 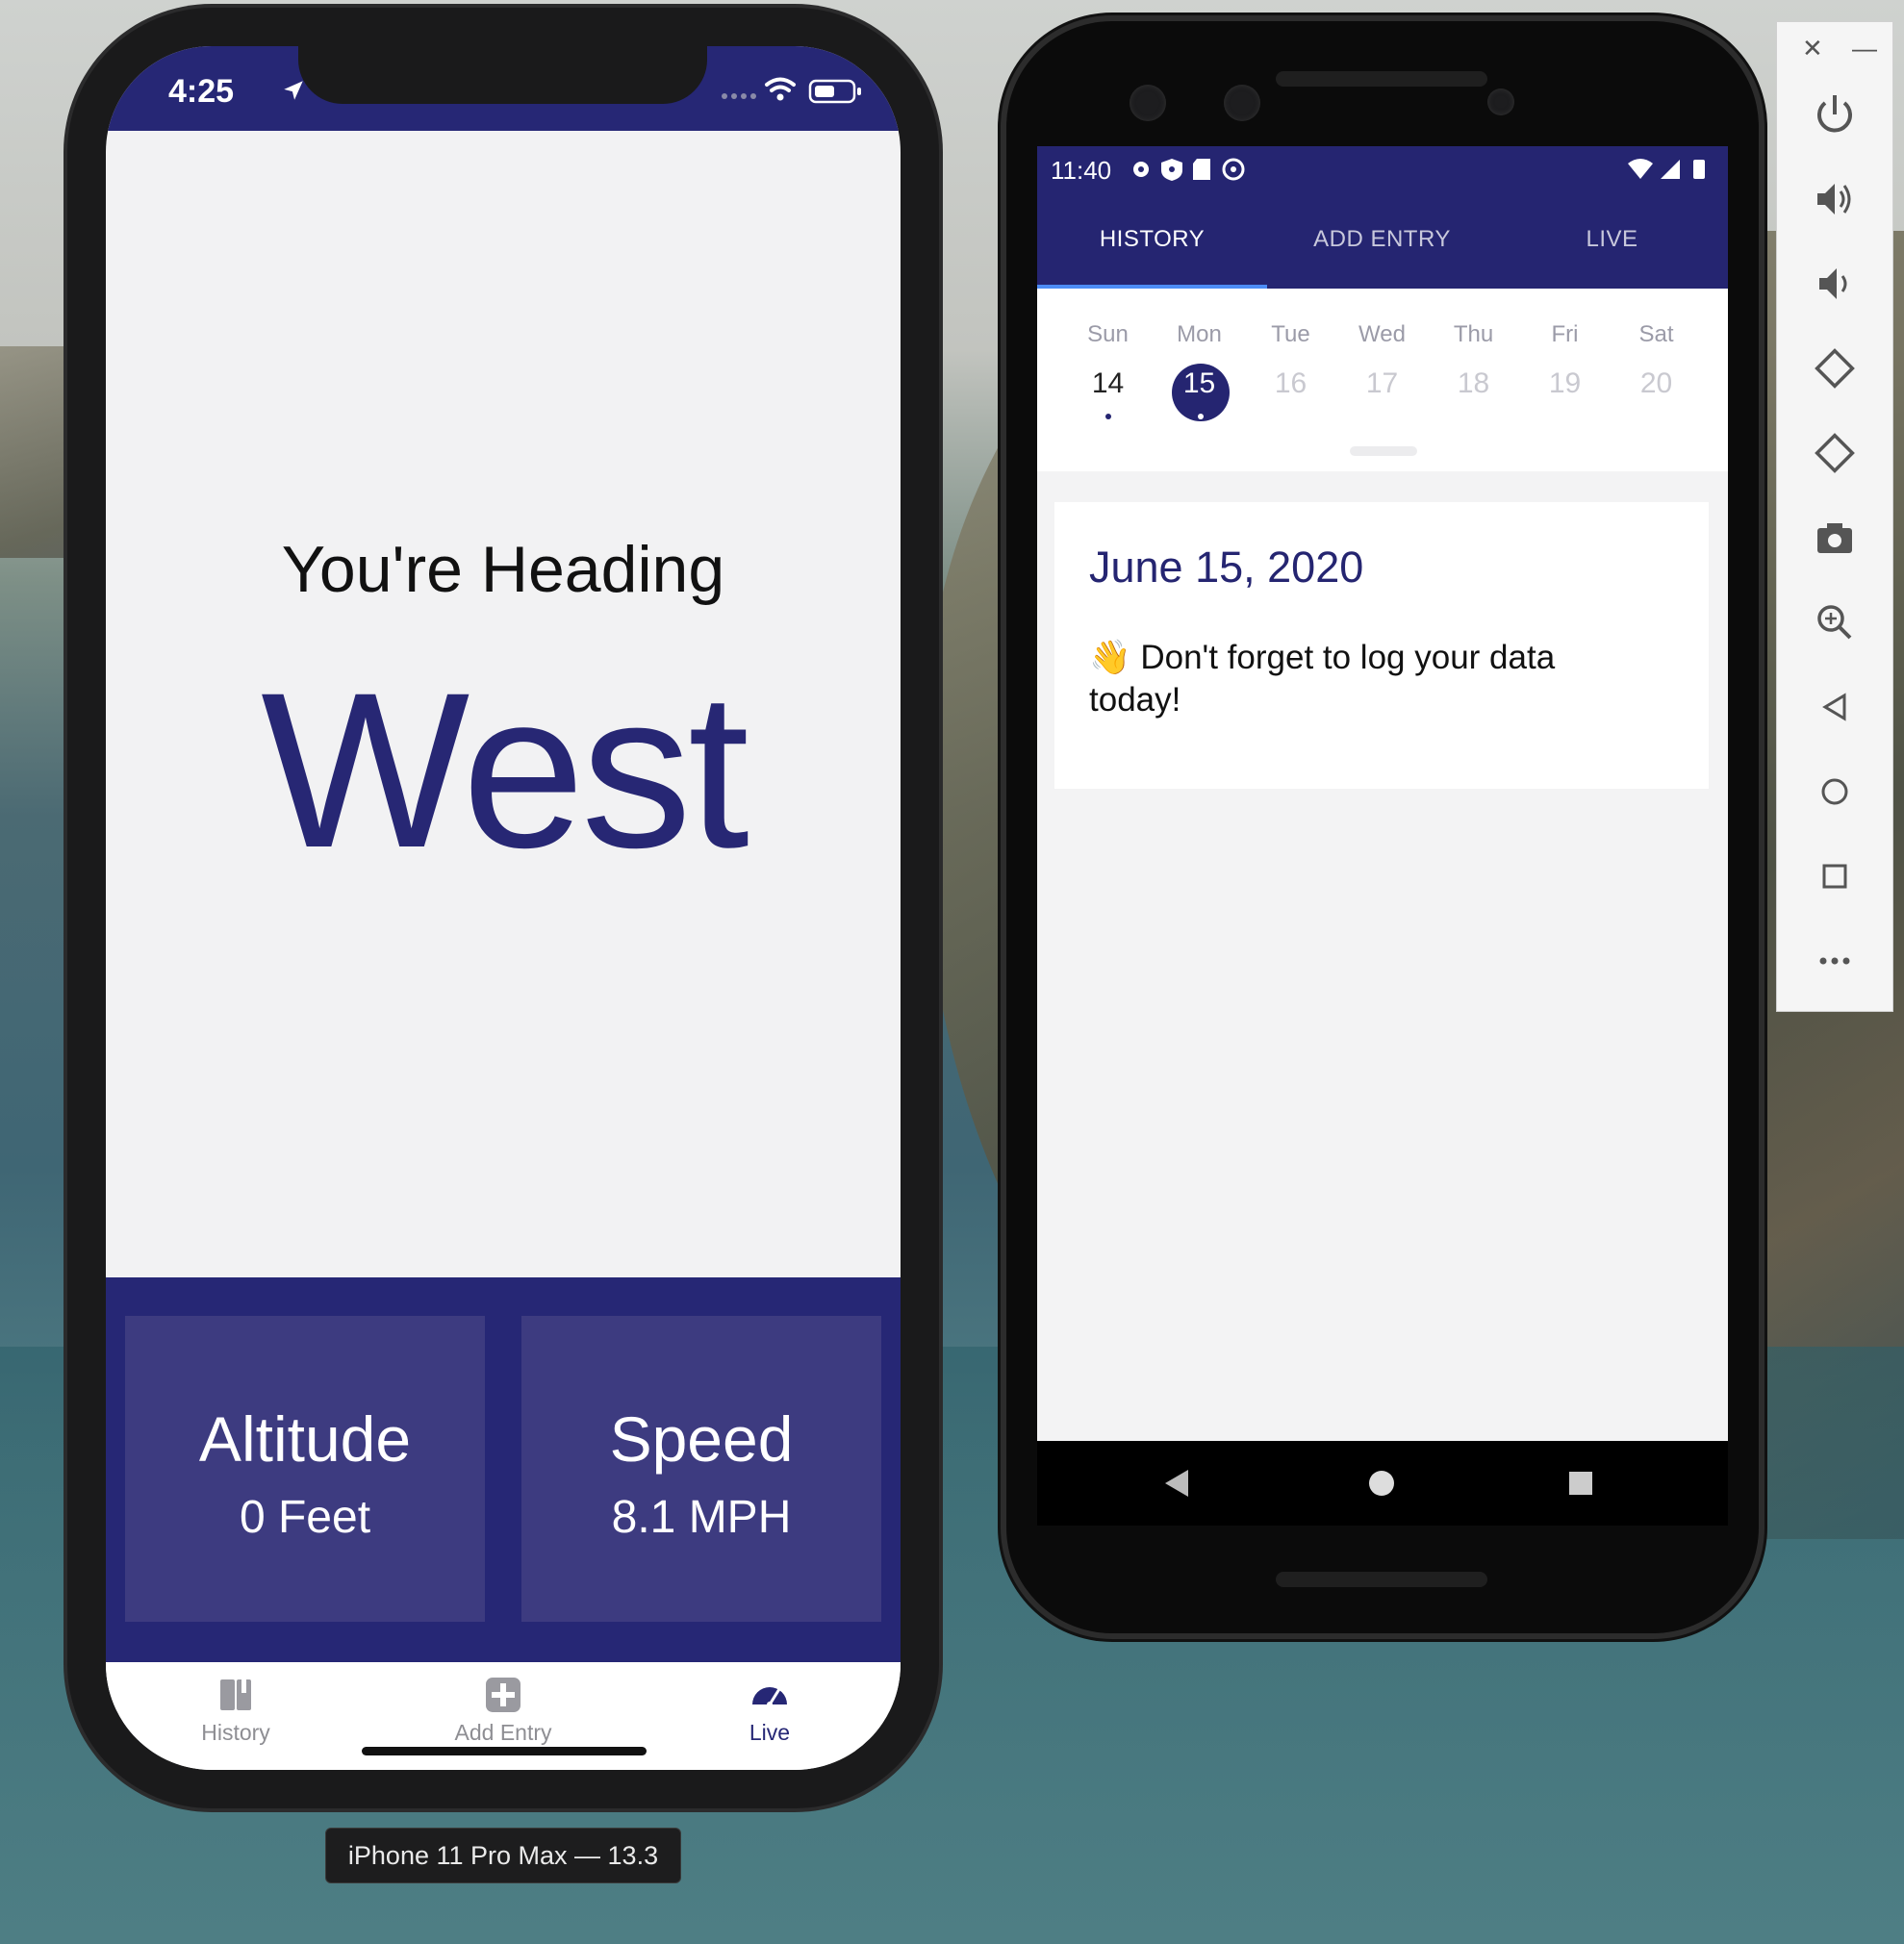 What do you see at coordinates (1835, 622) in the screenshot?
I see `zoom-in-icon` at bounding box center [1835, 622].